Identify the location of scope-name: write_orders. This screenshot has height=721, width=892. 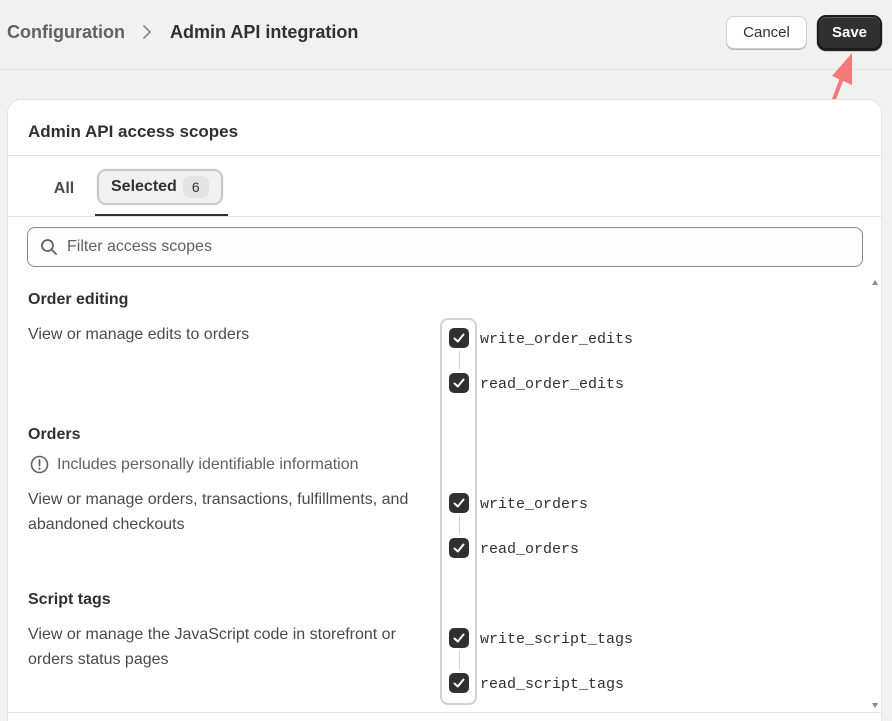
(534, 504).